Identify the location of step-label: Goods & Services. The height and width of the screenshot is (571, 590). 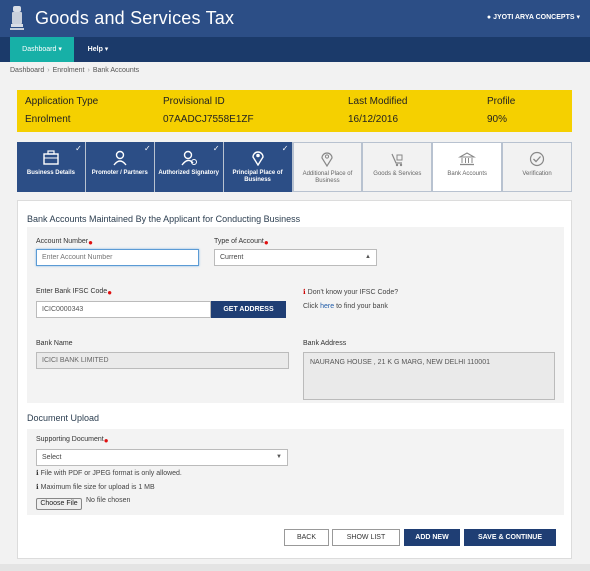
(397, 174).